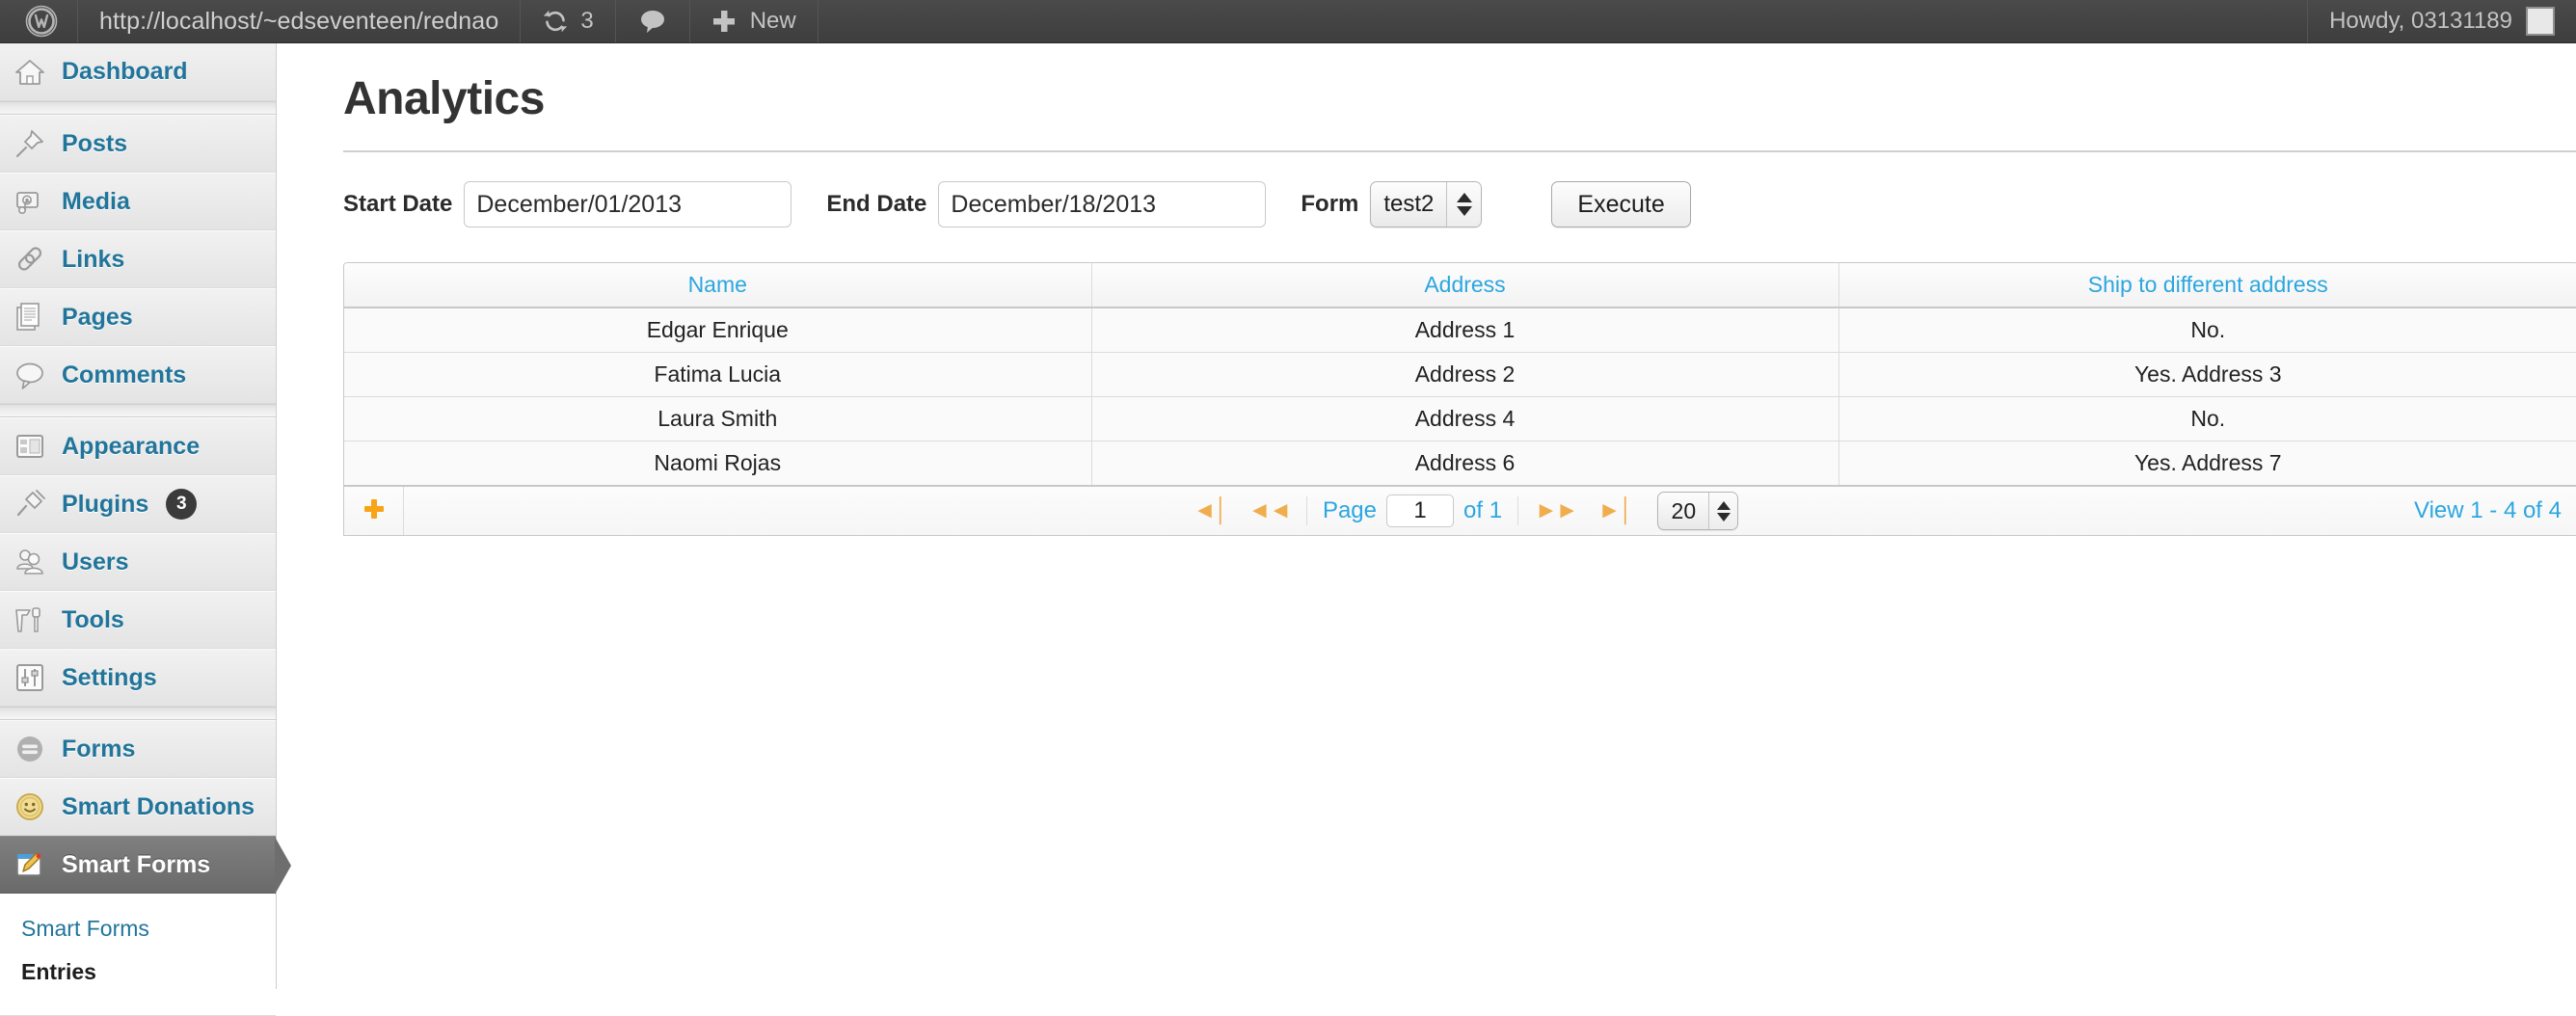  Describe the element at coordinates (2495, 510) in the screenshot. I see `view-range-label: View 1 - 4 of 4` at that location.